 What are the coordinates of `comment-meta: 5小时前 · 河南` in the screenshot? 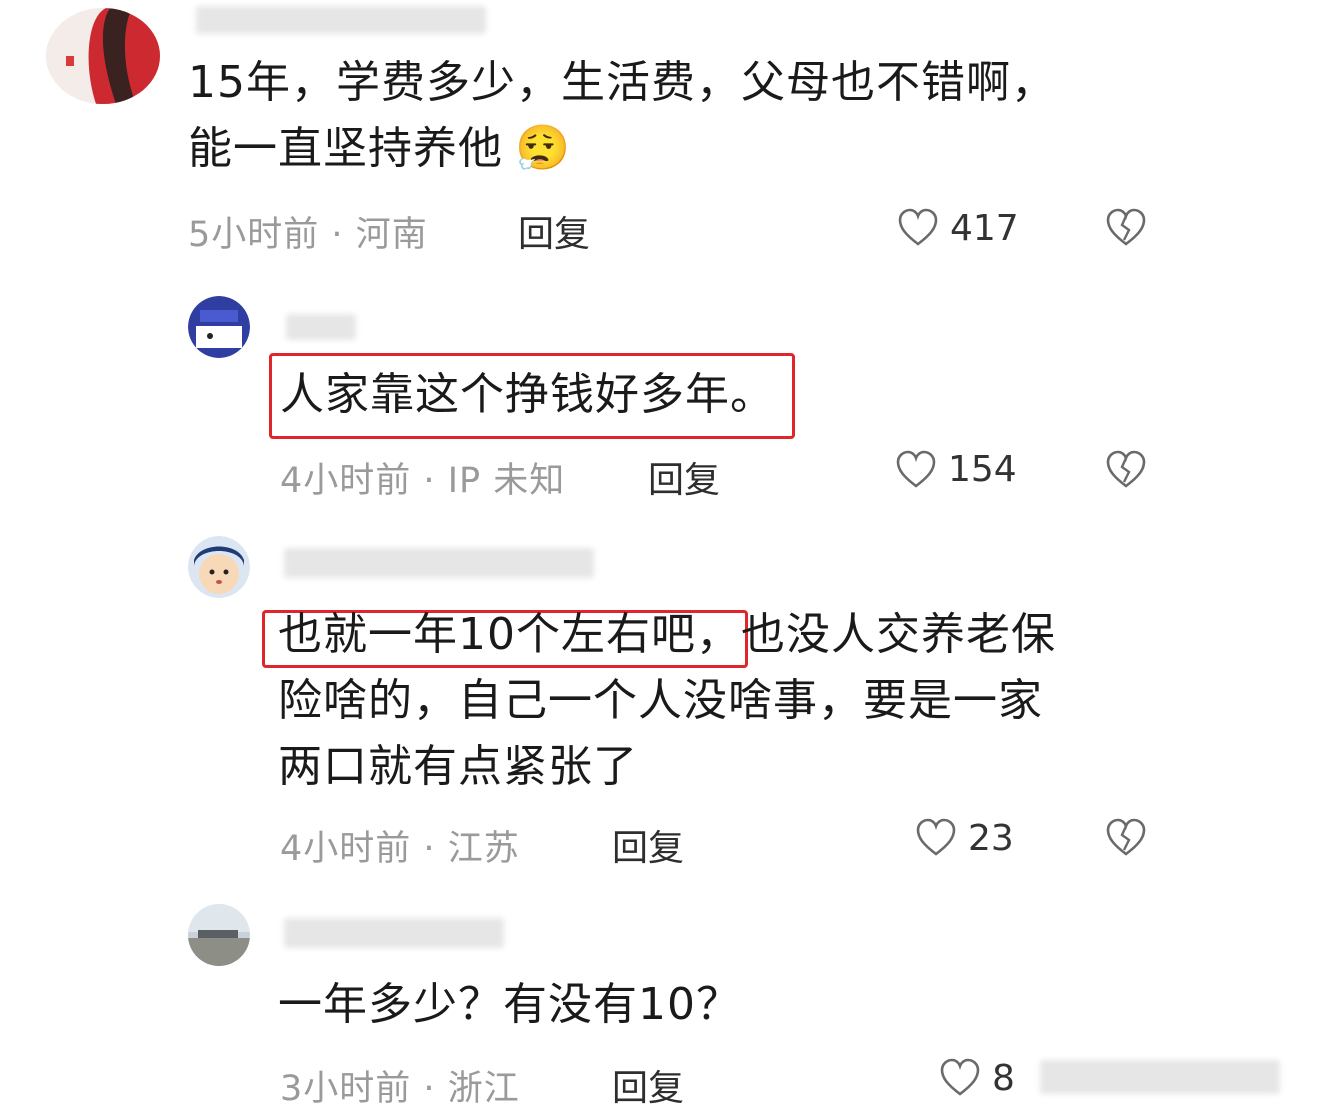 It's located at (308, 235).